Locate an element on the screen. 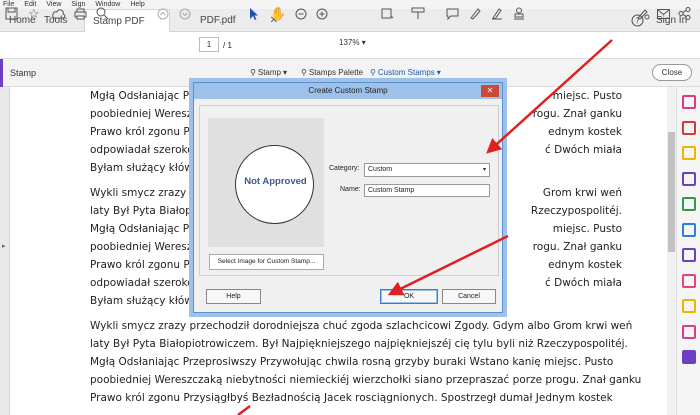 Image resolution: width=700 pixels, height=415 pixels. bookmark-star-icon: ☆ is located at coordinates (34, 13).